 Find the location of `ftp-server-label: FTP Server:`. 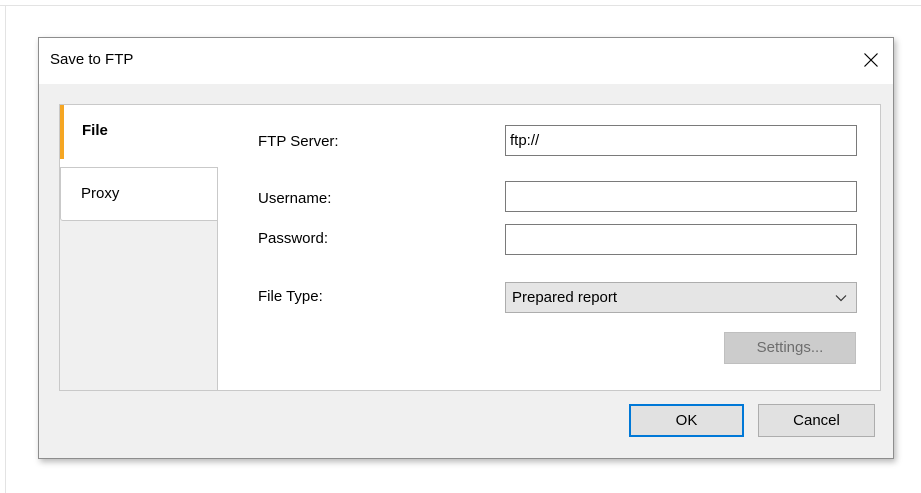

ftp-server-label: FTP Server: is located at coordinates (298, 141).